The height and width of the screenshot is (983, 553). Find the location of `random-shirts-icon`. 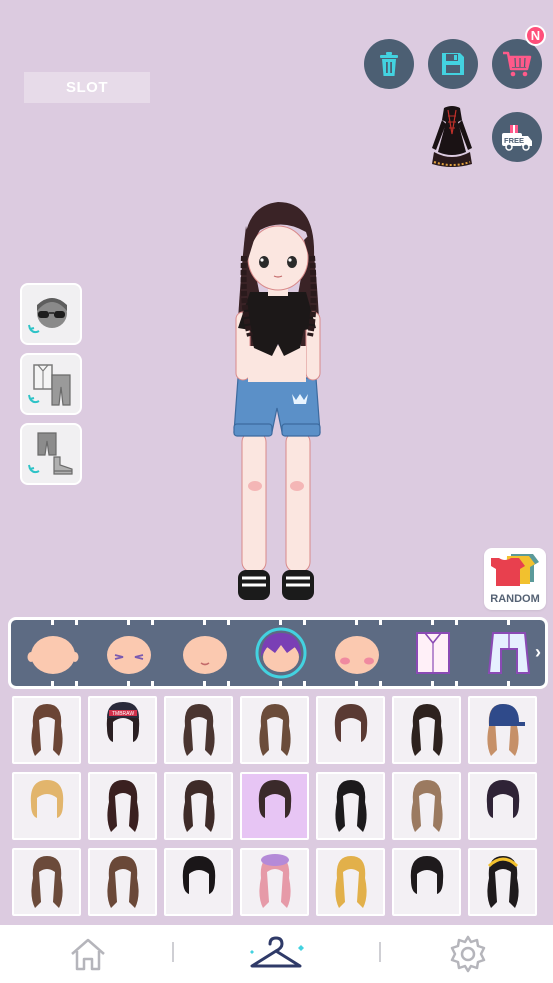

random-shirts-icon is located at coordinates (515, 570).